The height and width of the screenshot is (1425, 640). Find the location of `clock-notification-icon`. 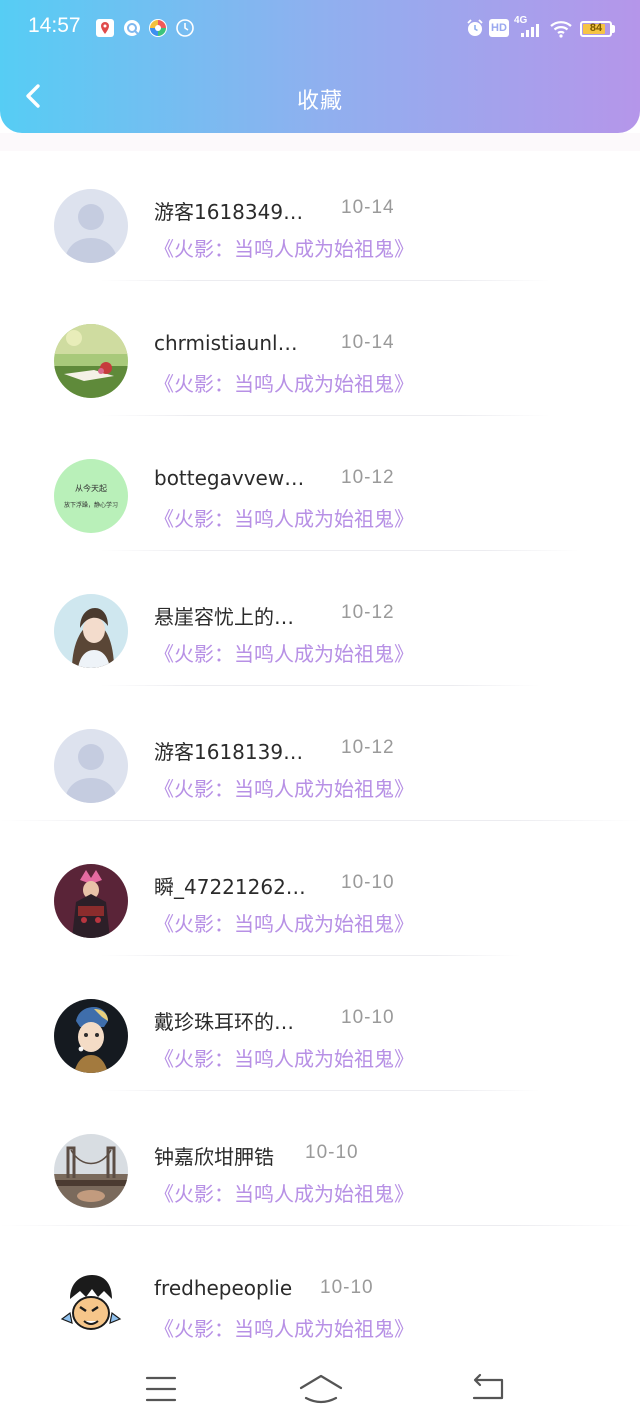

clock-notification-icon is located at coordinates (185, 28).